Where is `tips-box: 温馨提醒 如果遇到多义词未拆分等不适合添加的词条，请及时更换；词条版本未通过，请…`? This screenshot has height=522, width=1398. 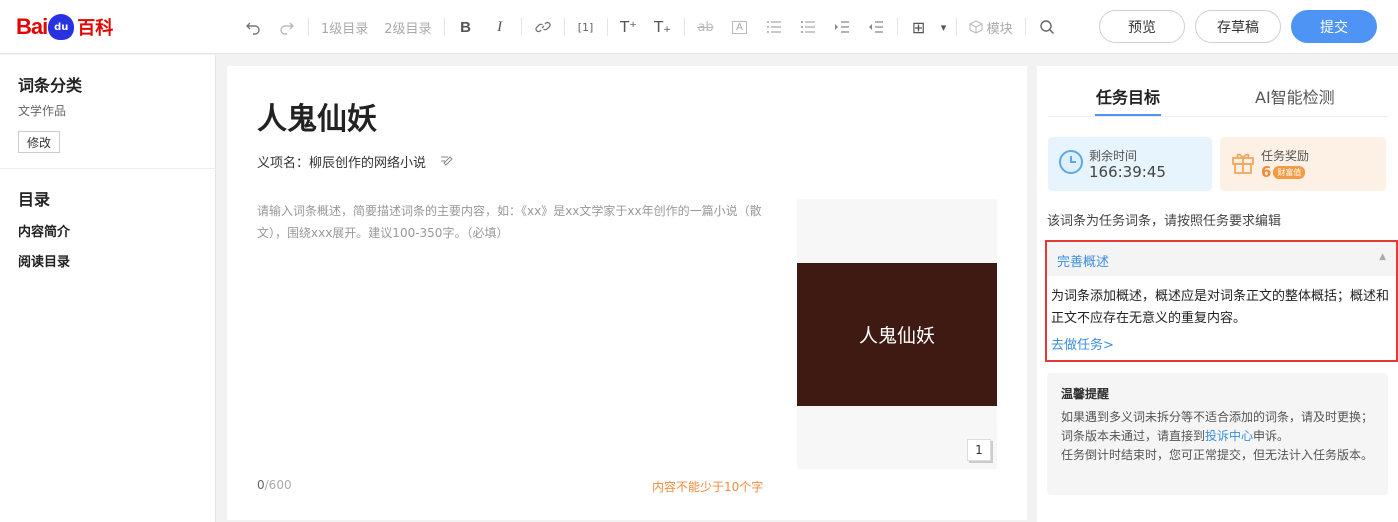 tips-box: 温馨提醒 如果遇到多义词未拆分等不适合添加的词条，请及时更换；词条版本未通过，请… is located at coordinates (1217, 434).